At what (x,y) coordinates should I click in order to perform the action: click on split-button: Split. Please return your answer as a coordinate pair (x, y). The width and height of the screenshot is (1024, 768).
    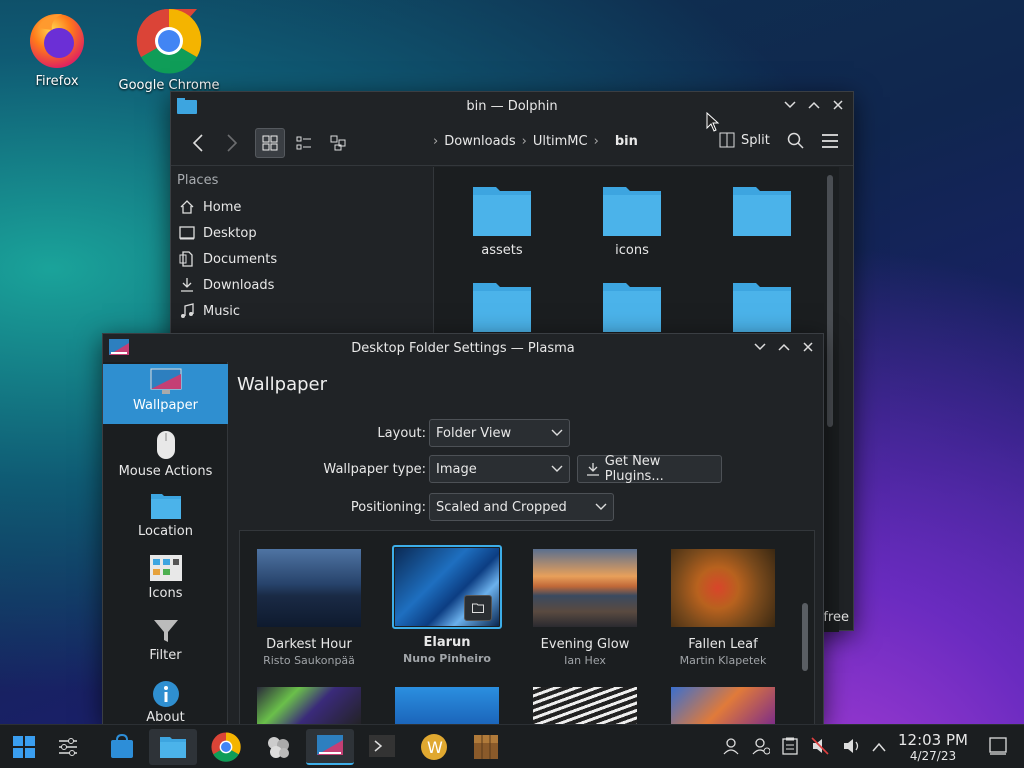
    Looking at the image, I should click on (744, 140).